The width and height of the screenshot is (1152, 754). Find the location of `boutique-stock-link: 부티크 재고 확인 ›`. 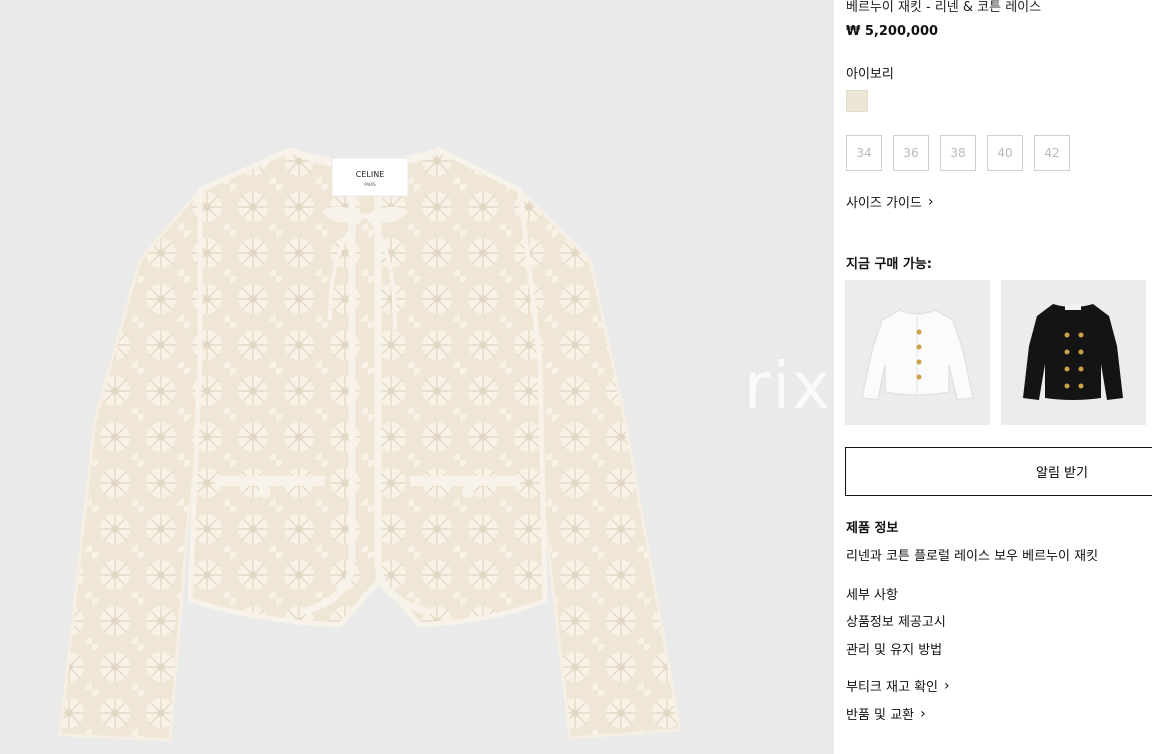

boutique-stock-link: 부티크 재고 확인 › is located at coordinates (898, 686).